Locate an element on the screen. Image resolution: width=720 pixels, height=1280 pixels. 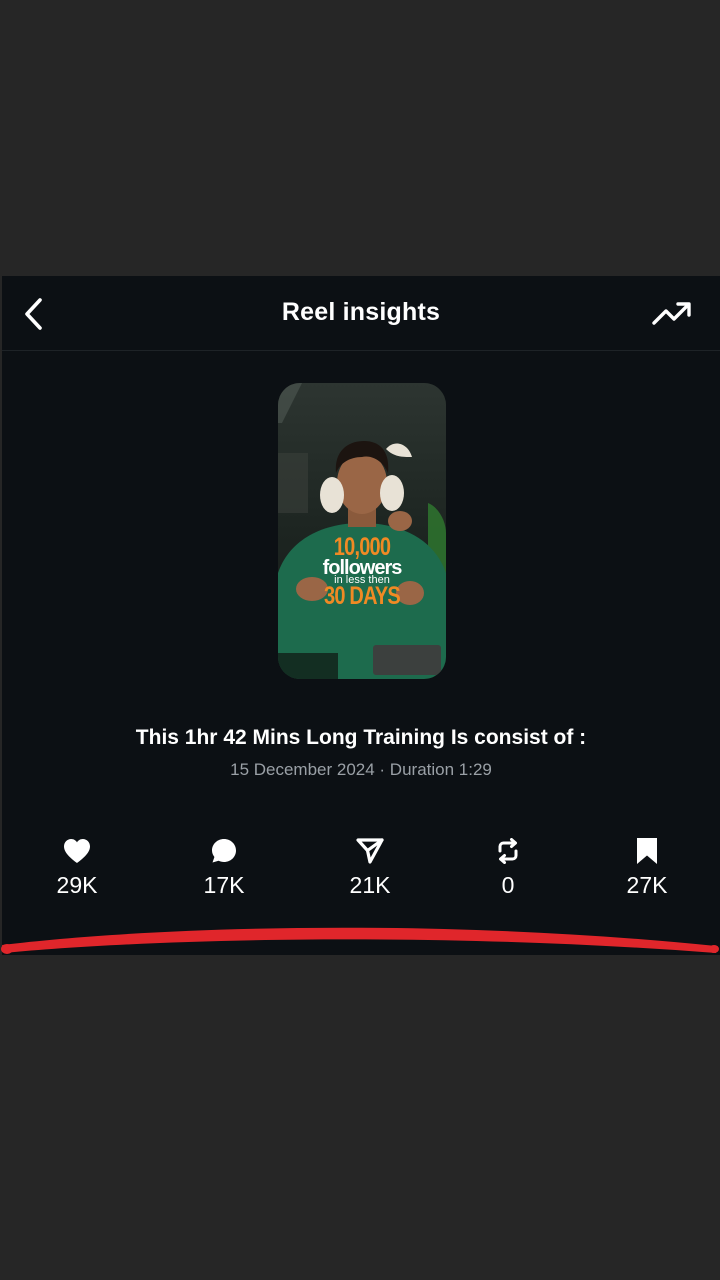
page-title: Reel insights is located at coordinates (361, 312).